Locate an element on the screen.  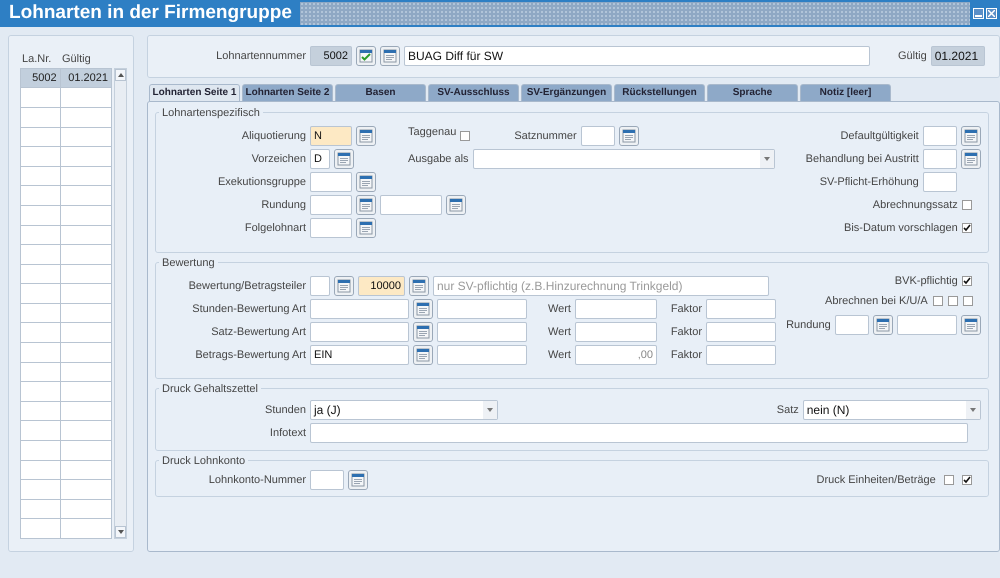
tab: SV-Ausschluss is located at coordinates (473, 92).